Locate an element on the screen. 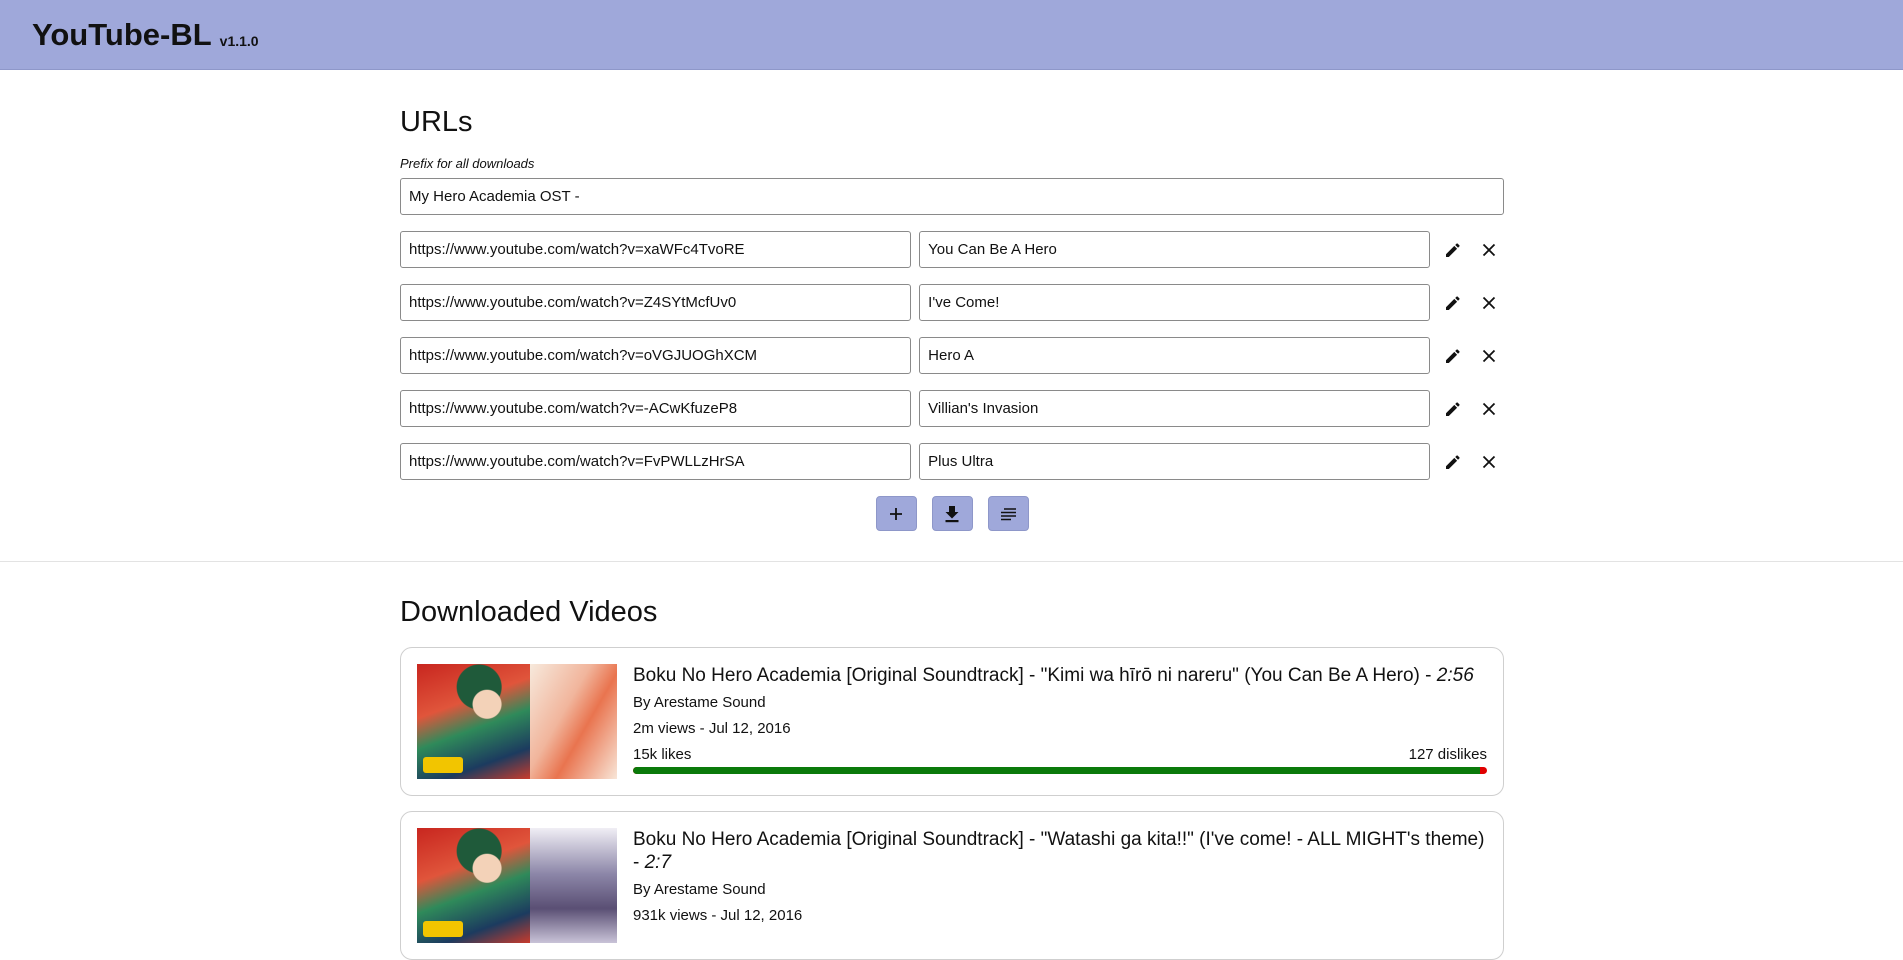  url-actions is located at coordinates (952, 513).